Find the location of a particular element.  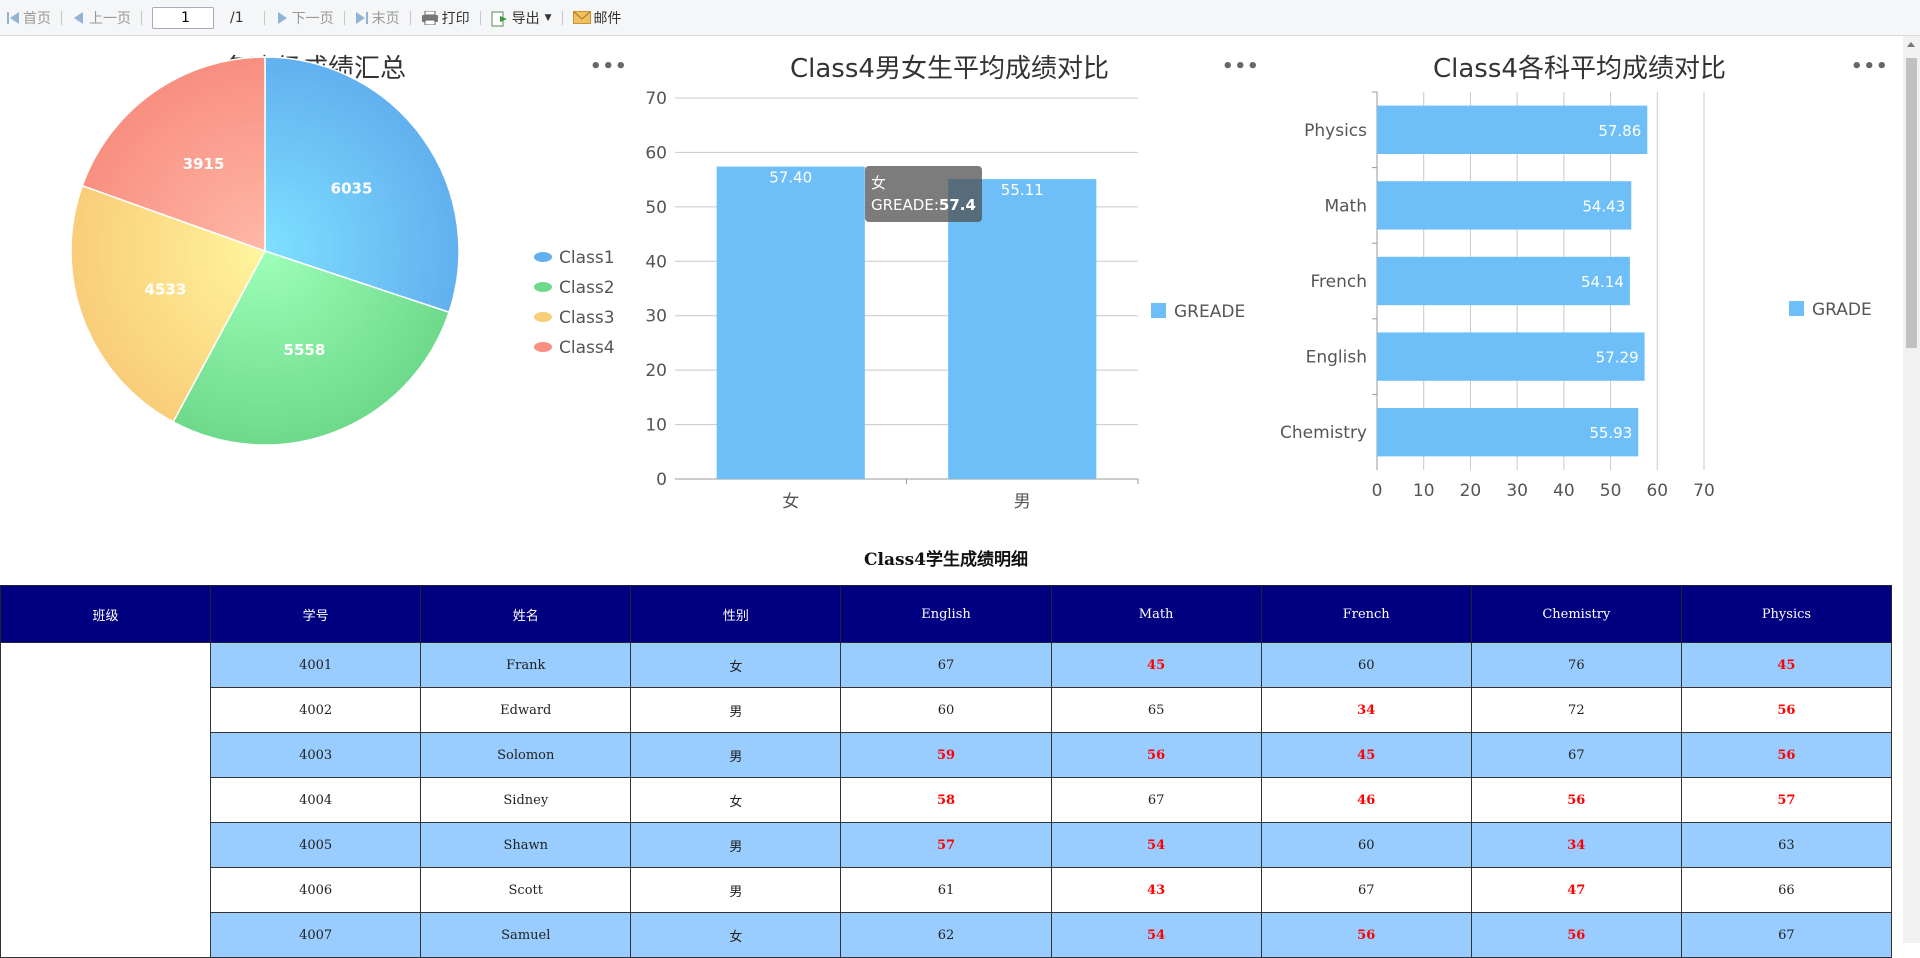

prev-page-button: 上一页 is located at coordinates (101, 17).